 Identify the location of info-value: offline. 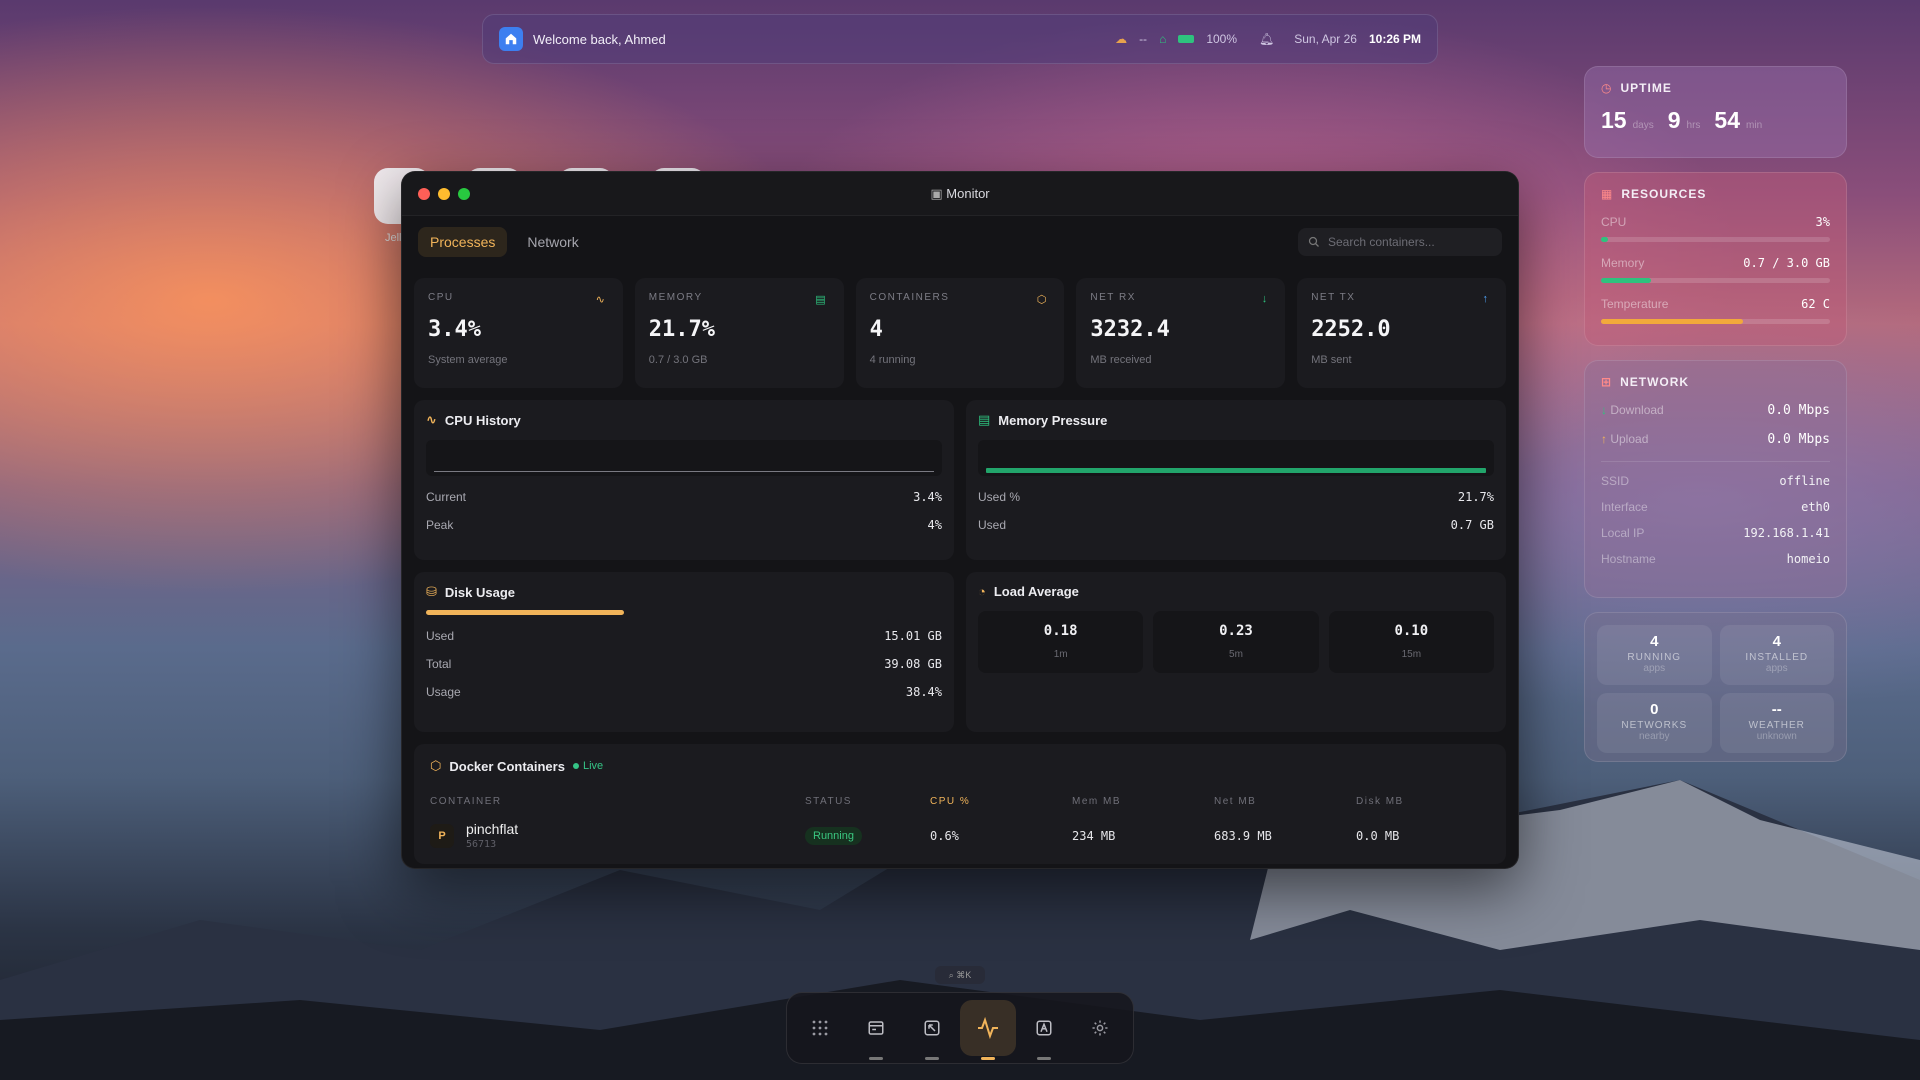
(1804, 481).